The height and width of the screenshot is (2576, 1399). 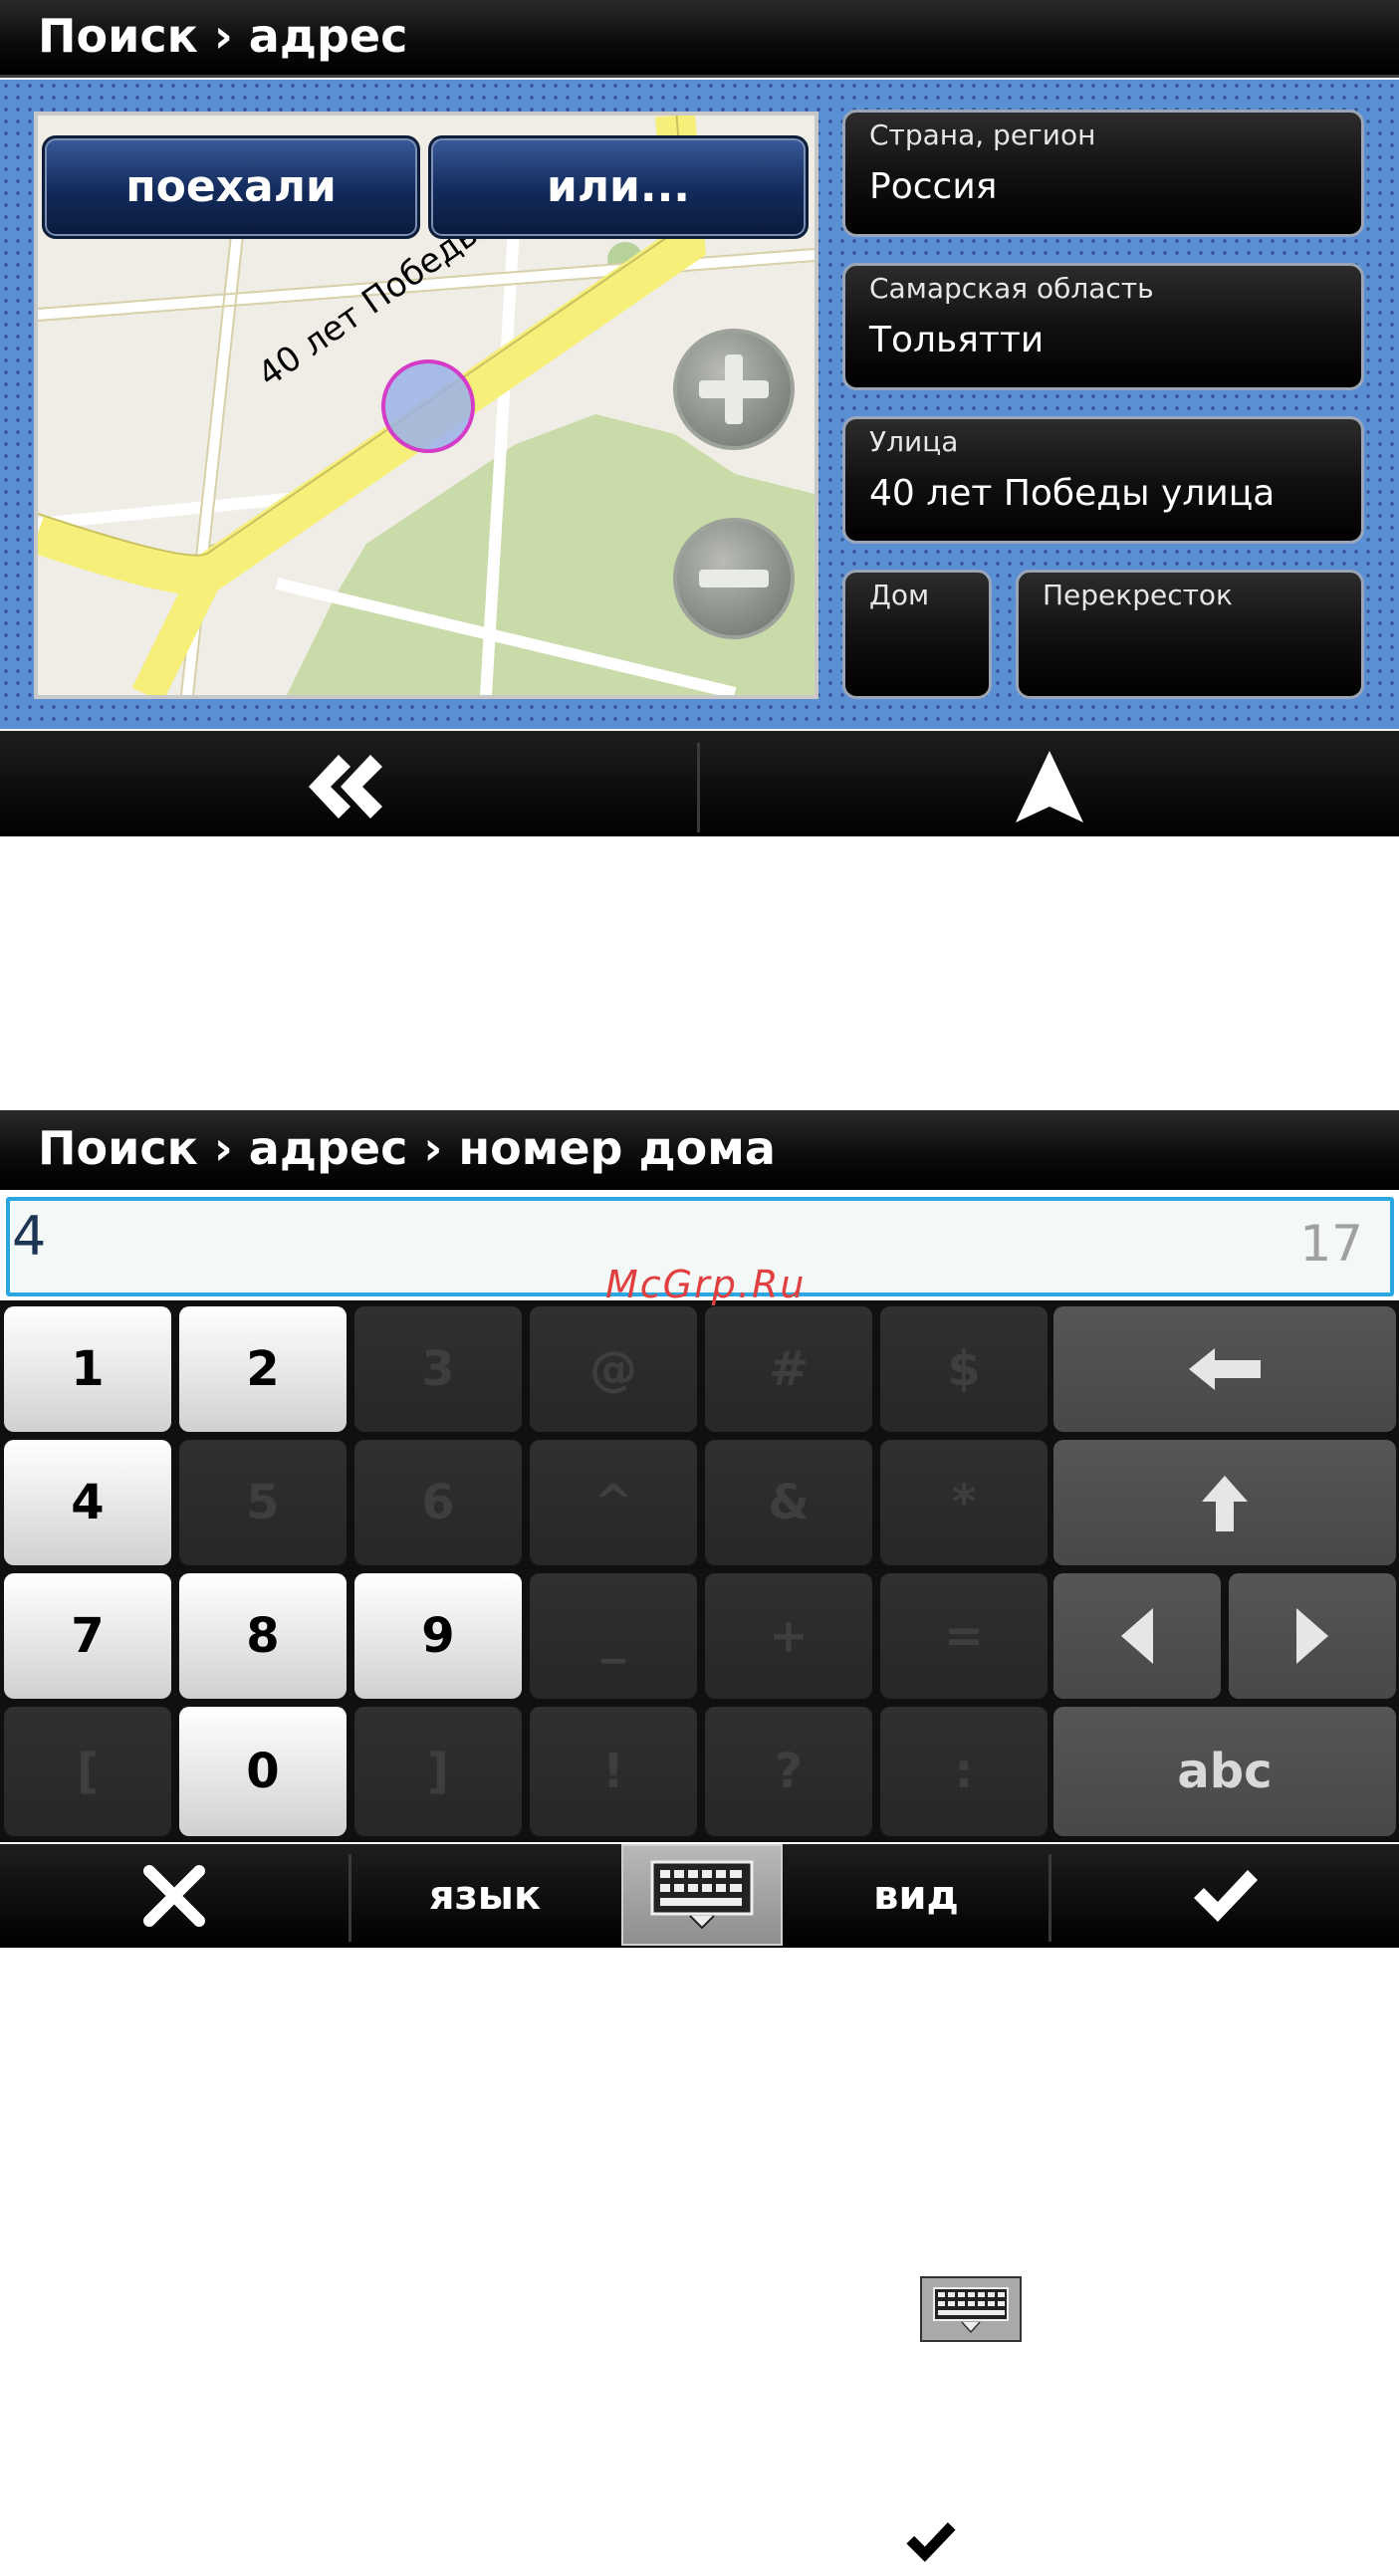 I want to click on abc-key: abc, so click(x=1224, y=1771).